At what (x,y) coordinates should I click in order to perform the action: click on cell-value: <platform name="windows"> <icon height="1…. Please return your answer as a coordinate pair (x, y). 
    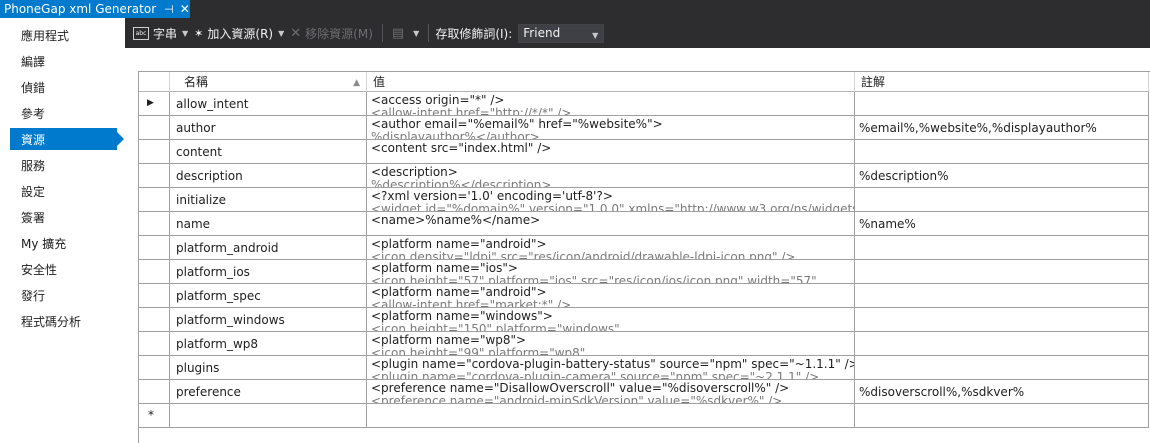
    Looking at the image, I should click on (611, 320).